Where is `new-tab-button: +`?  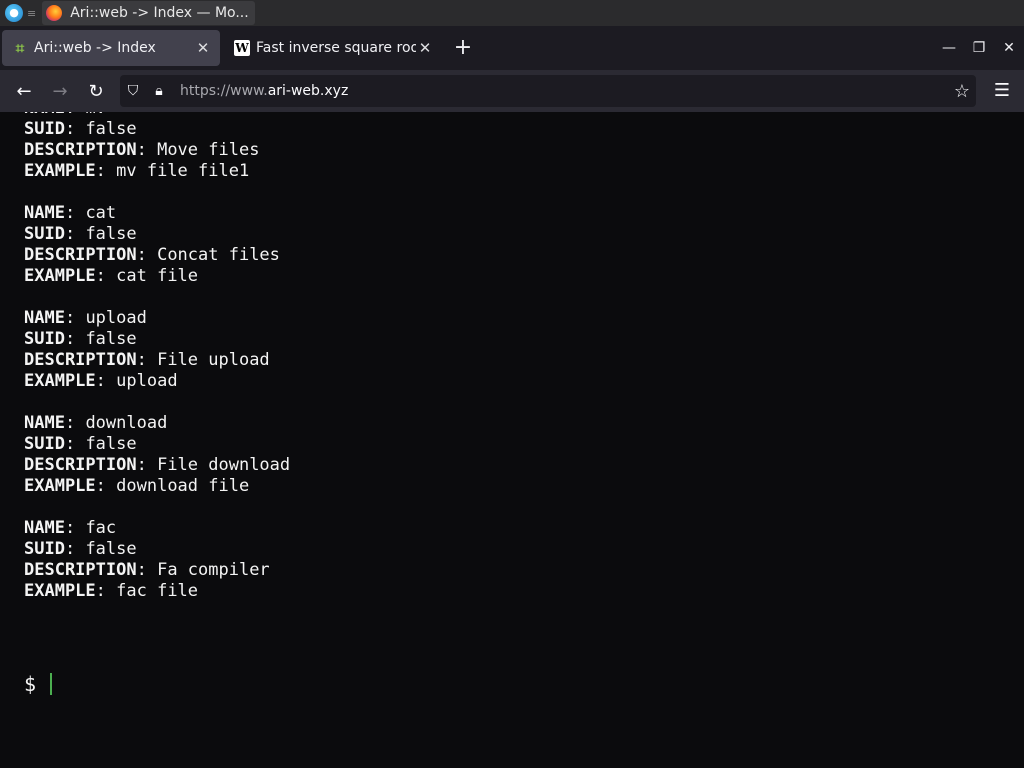
new-tab-button: + is located at coordinates (463, 48).